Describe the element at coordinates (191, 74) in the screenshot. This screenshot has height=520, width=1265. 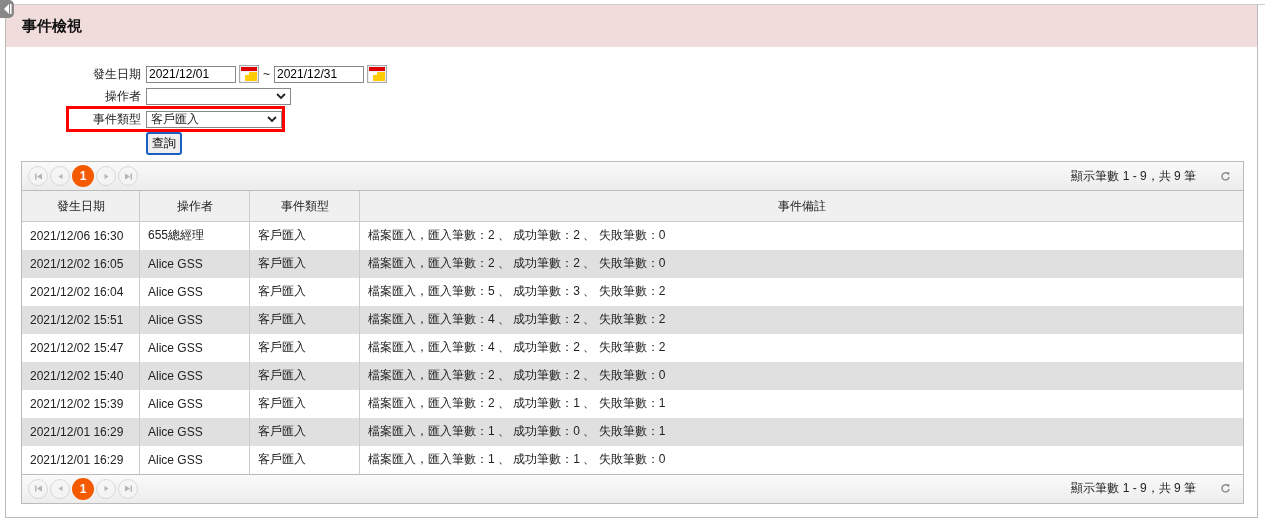
I see `date-field: 2021/12/01` at that location.